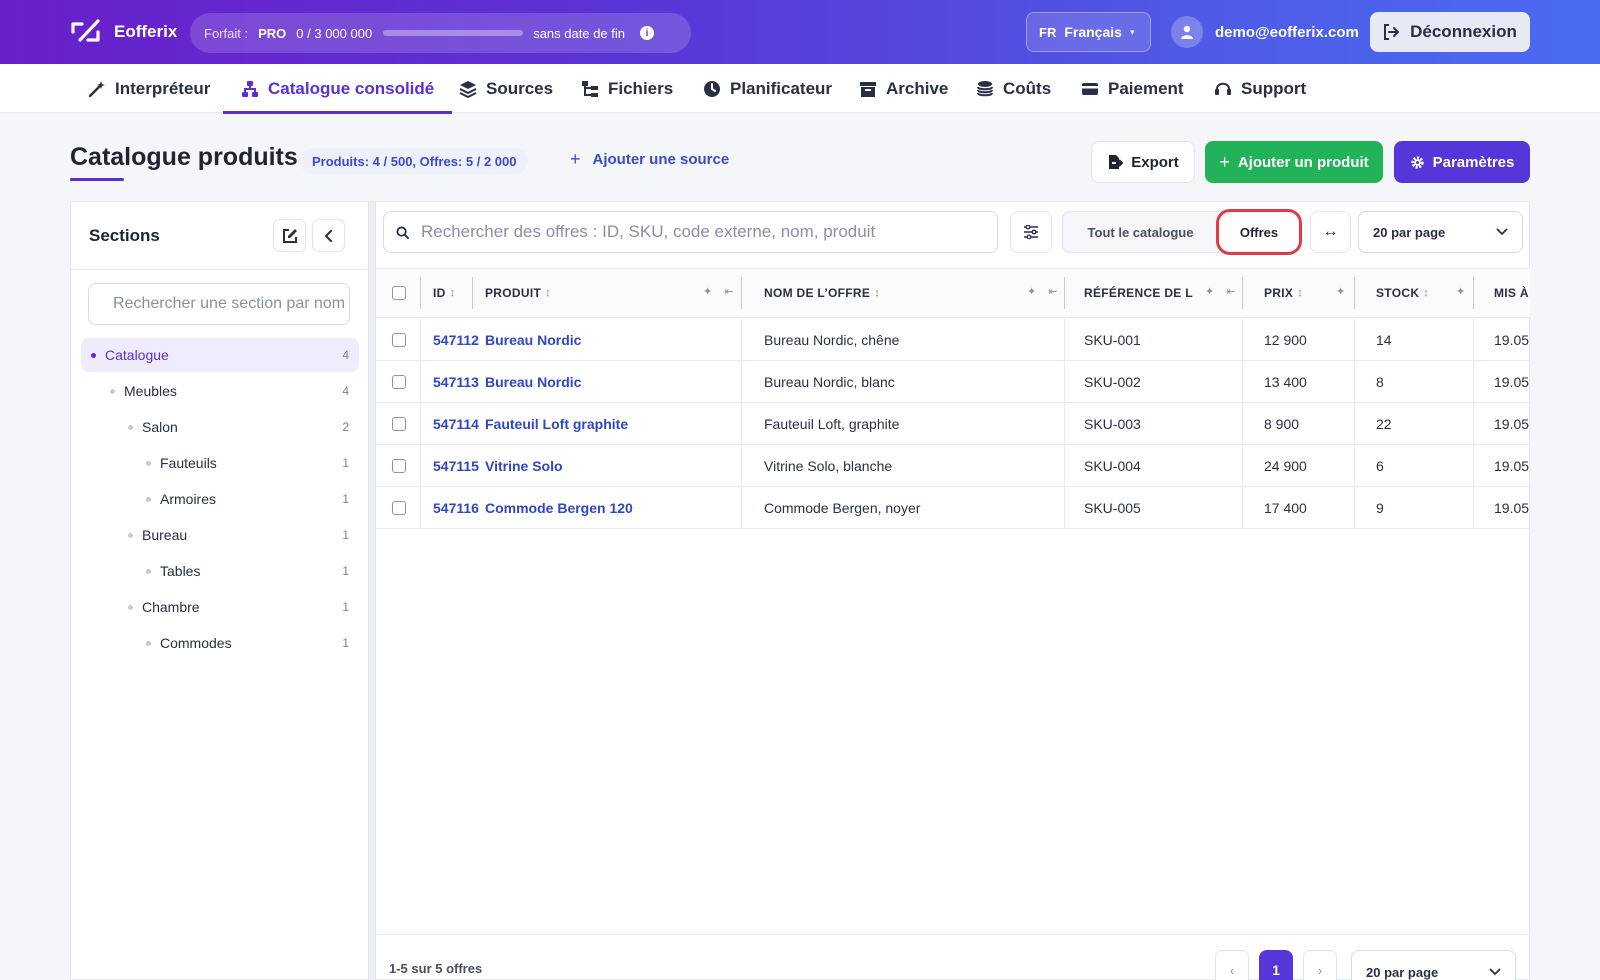 This screenshot has height=980, width=1600. Describe the element at coordinates (1112, 340) in the screenshot. I see `cell-reference: SKU-001` at that location.